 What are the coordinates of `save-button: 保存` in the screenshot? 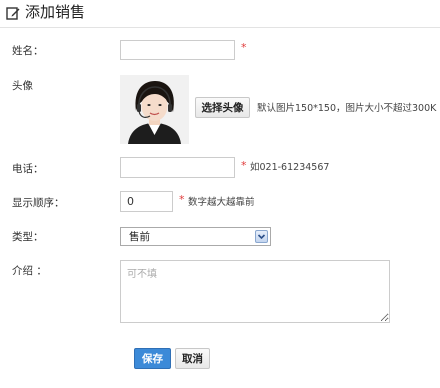 It's located at (152, 358).